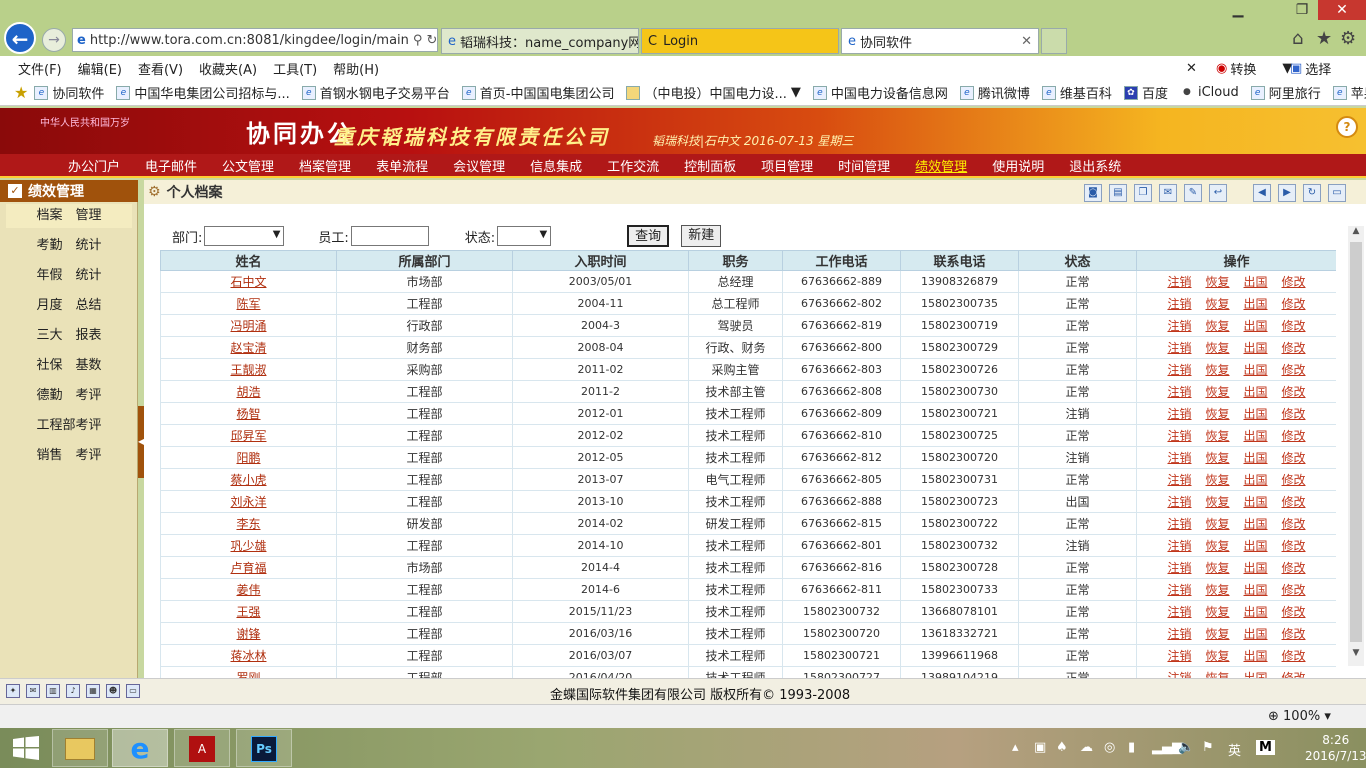 The image size is (1366, 768). I want to click on cell-name: 巩少雄, so click(248, 545).